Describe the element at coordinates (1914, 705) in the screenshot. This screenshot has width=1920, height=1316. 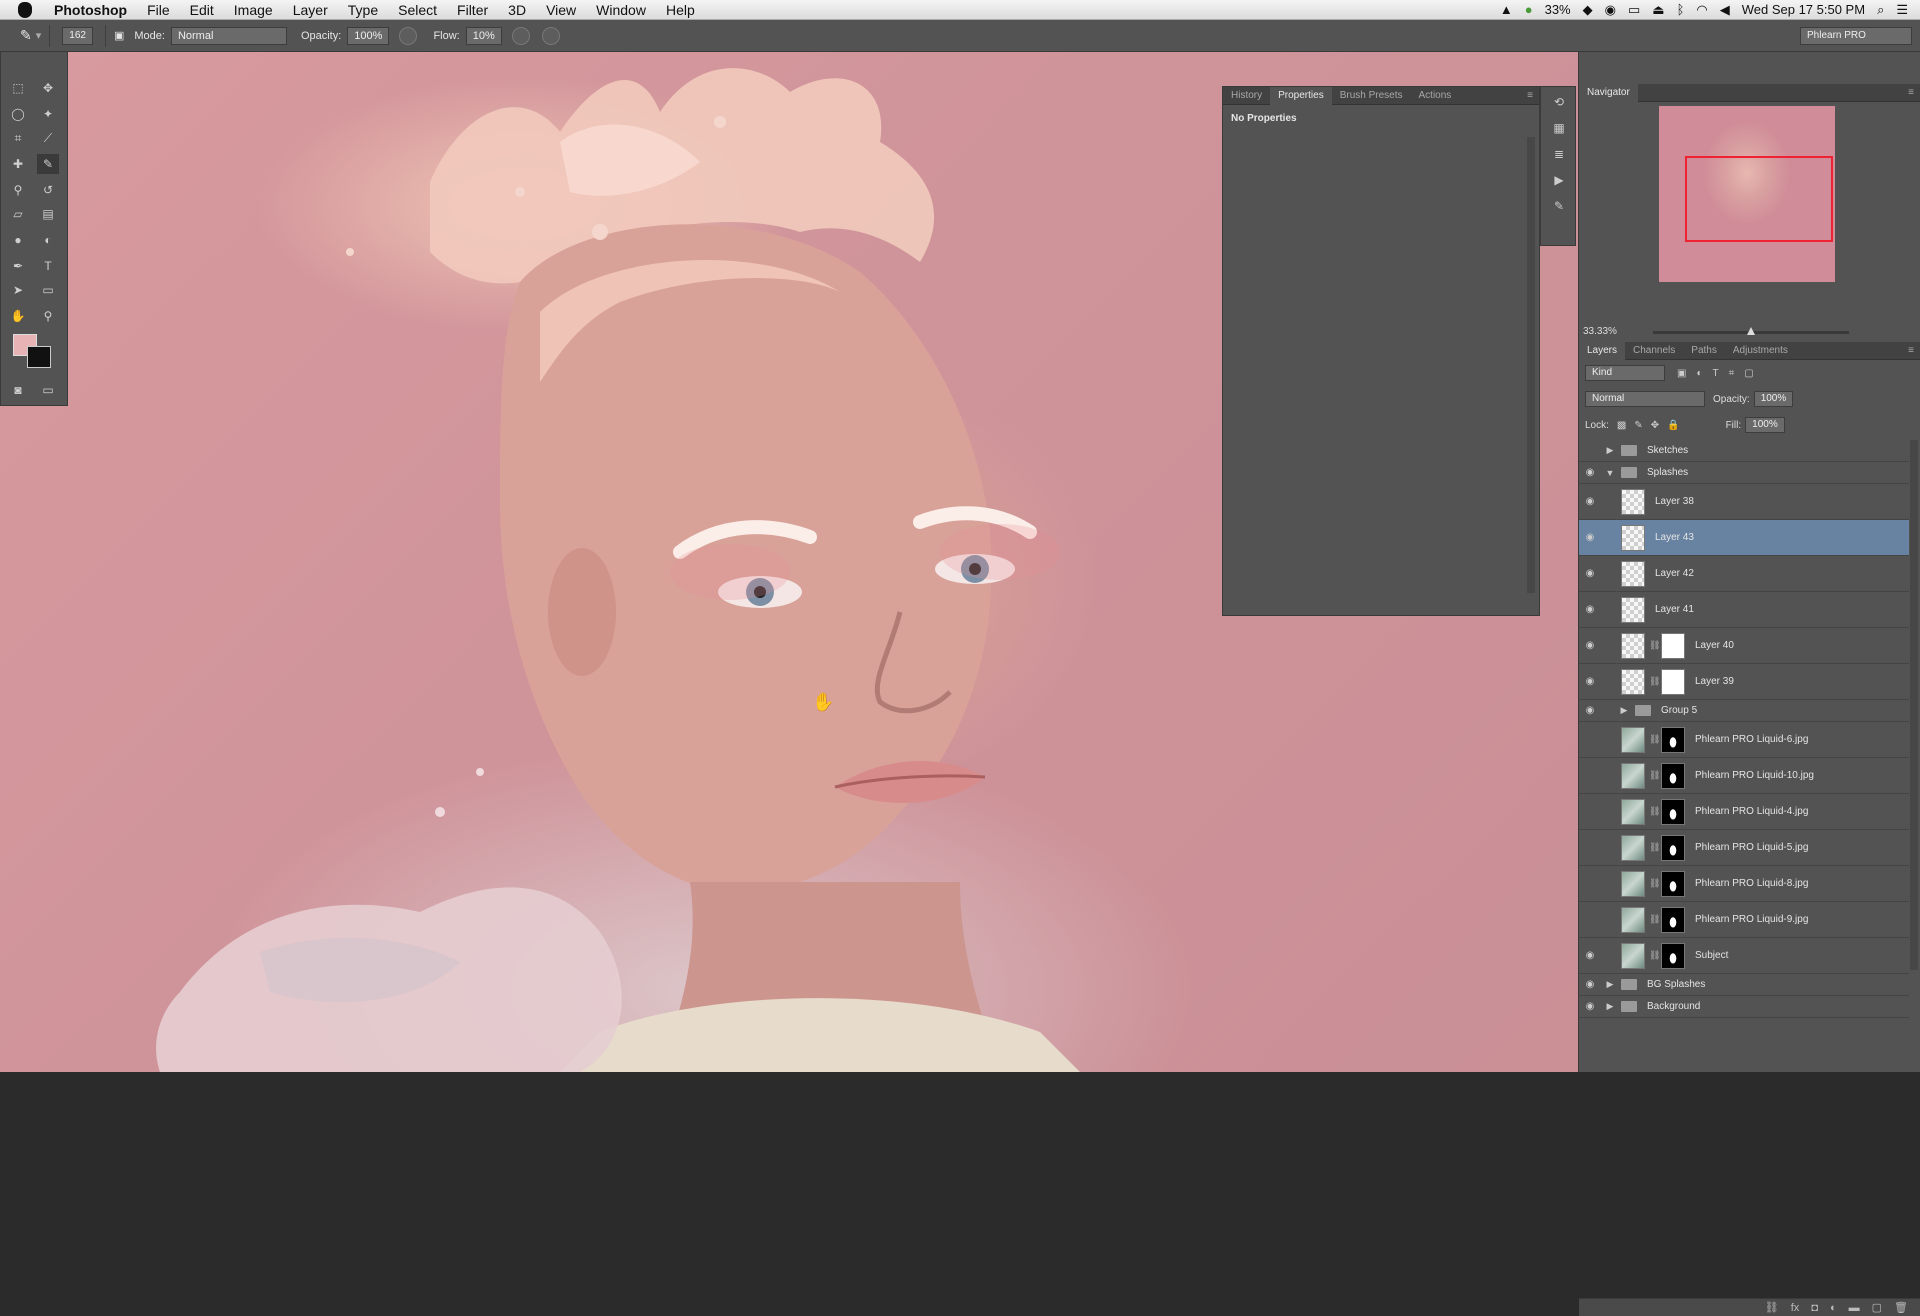
I see `layers-scrollbar` at that location.